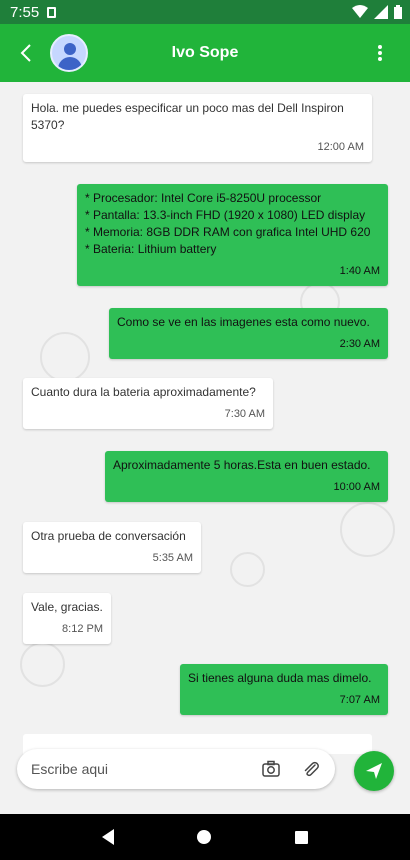 Image resolution: width=410 pixels, height=860 pixels. I want to click on message-text: Otra prueba de conversación, so click(108, 536).